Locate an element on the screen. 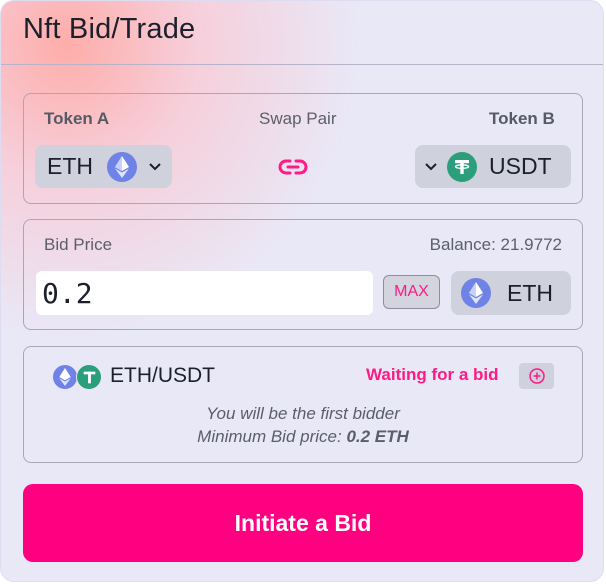 The image size is (606, 584). bid-status-text: Waiting for a bid is located at coordinates (432, 374).